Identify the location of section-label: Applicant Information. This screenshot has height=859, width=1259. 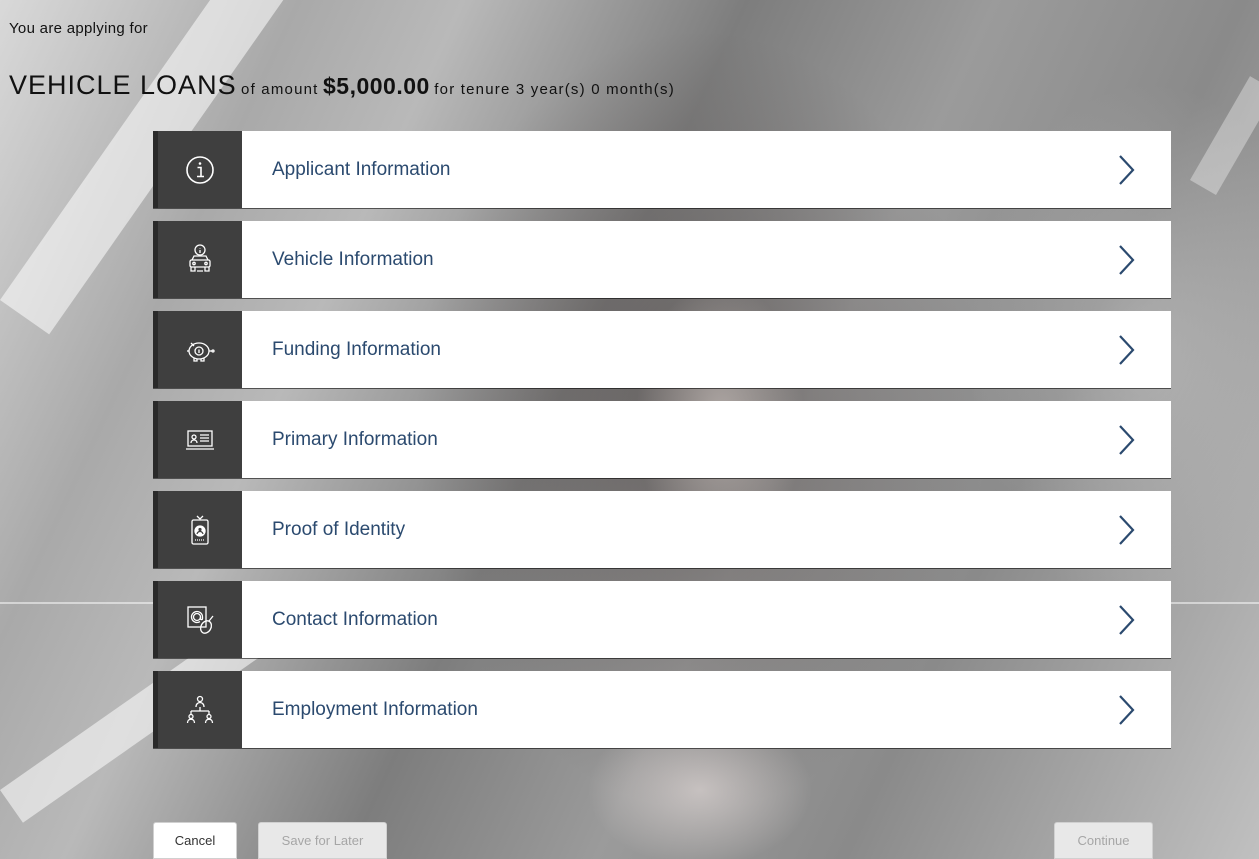
(361, 169).